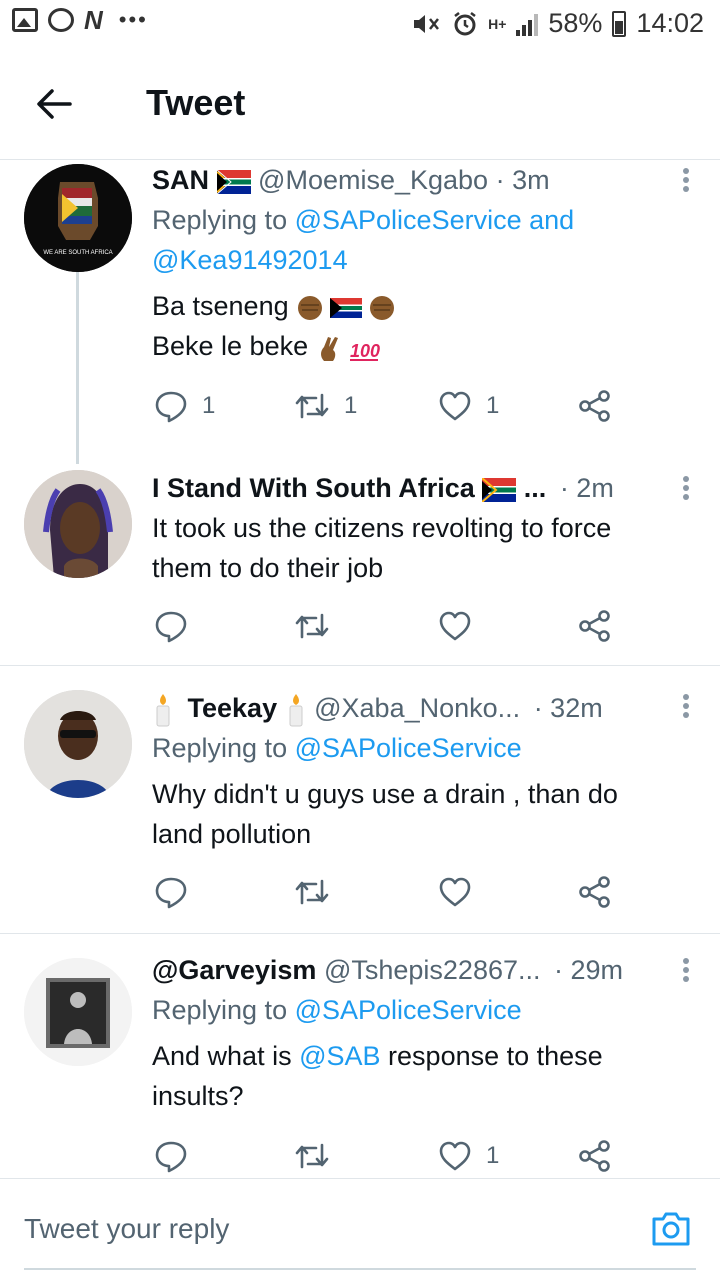 The image size is (720, 1280). What do you see at coordinates (427, 23) in the screenshot?
I see `mute-icon` at bounding box center [427, 23].